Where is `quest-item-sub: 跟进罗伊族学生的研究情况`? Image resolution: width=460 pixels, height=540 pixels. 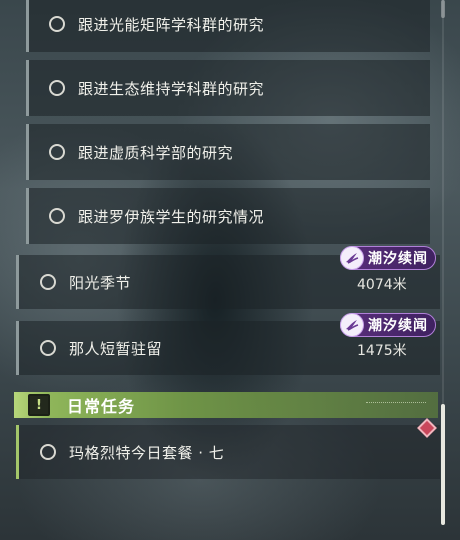
quest-item-sub: 跟进罗伊族学生的研究情况 is located at coordinates (228, 216).